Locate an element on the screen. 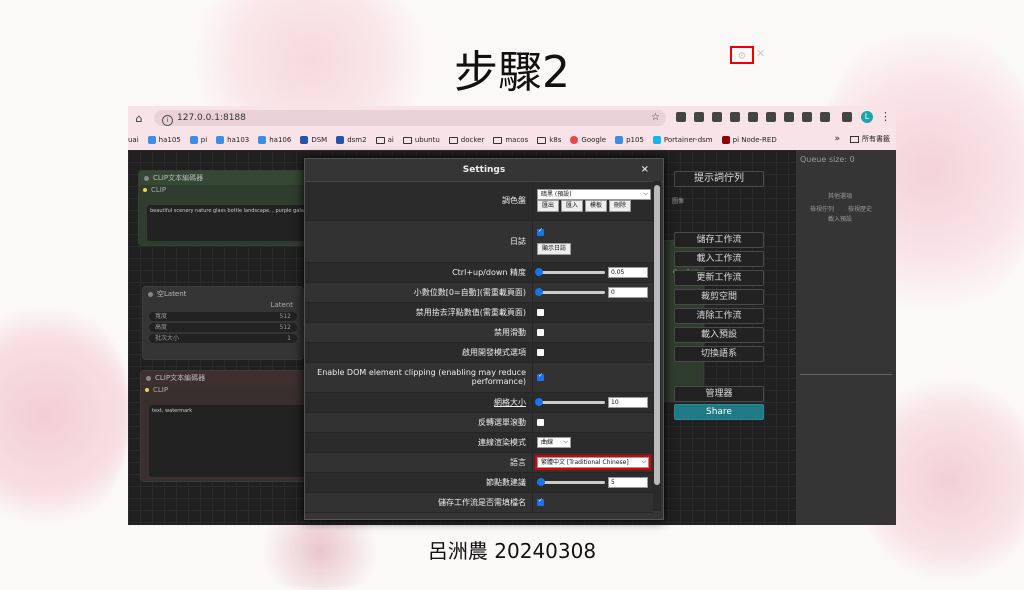 The image size is (1024, 590). bookmark-folder: k8s is located at coordinates (549, 140).